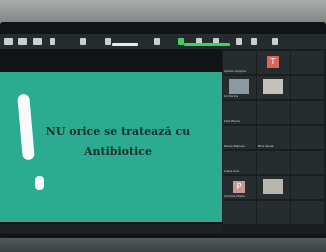 The width and height of the screenshot is (326, 252). I want to click on participant-tile: Ioana Ana, so click(239, 162).